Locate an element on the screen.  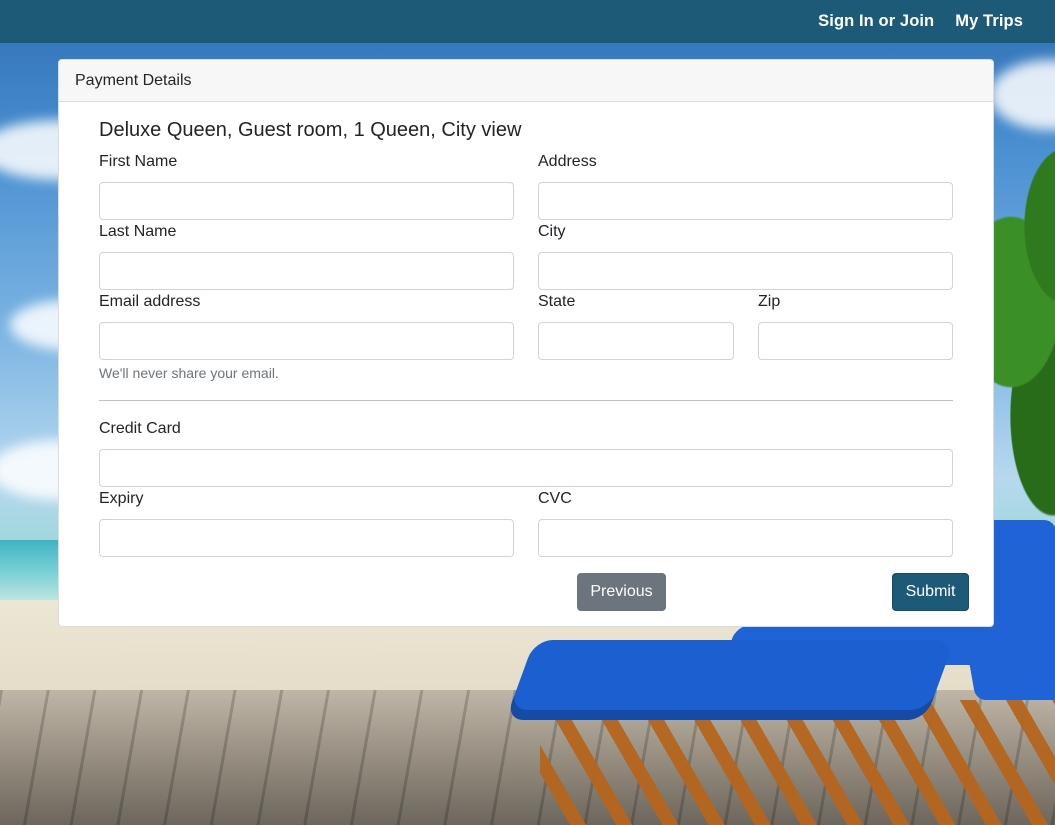
address-group: Address is located at coordinates (745, 186).